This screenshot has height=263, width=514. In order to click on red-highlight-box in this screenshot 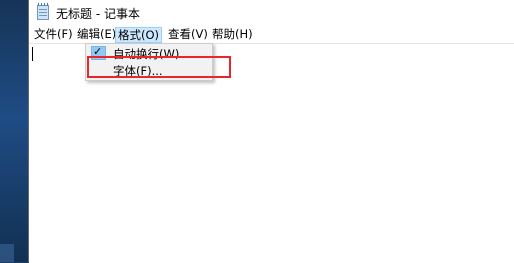, I will do `click(159, 67)`.